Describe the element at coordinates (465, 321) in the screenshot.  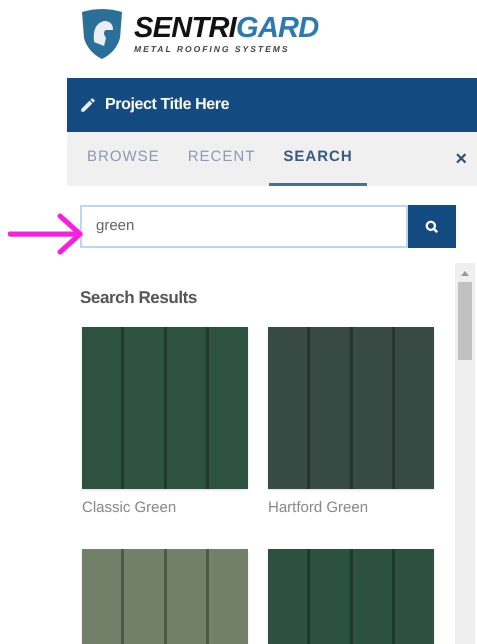
I see `scrollbar-thumb` at that location.